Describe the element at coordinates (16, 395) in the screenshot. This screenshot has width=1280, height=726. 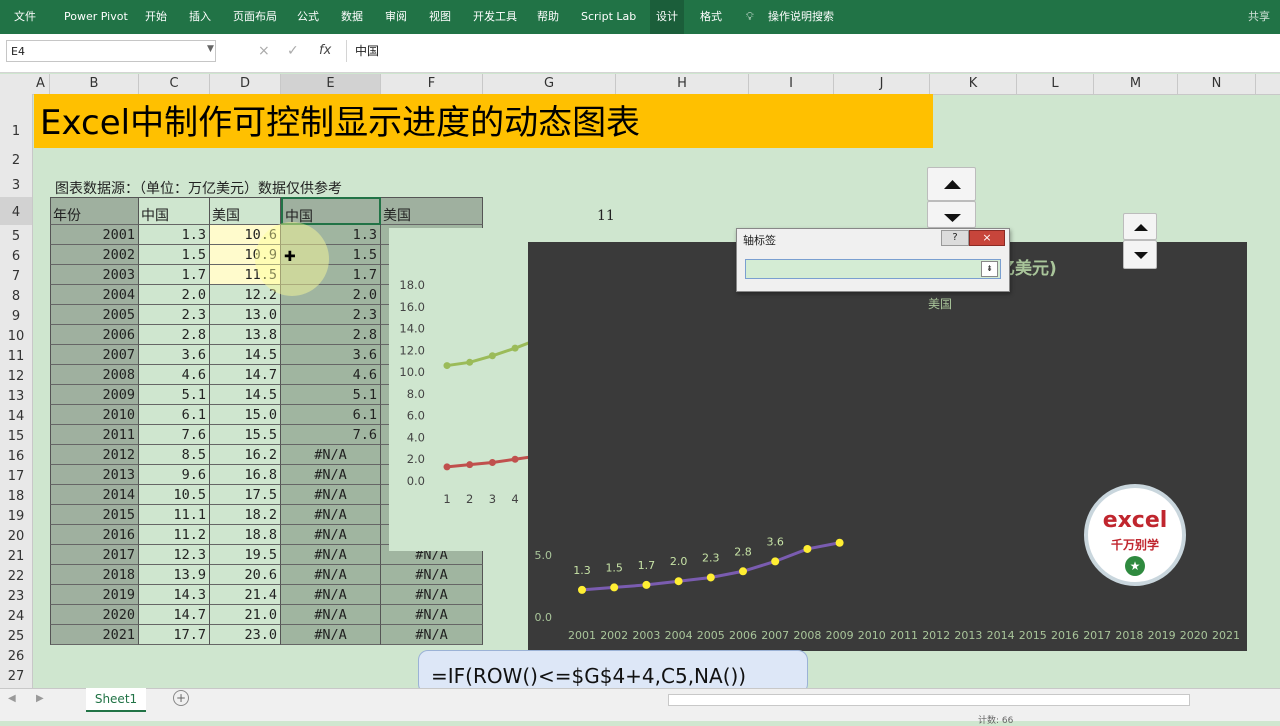
I see `row-header-13: 13` at that location.